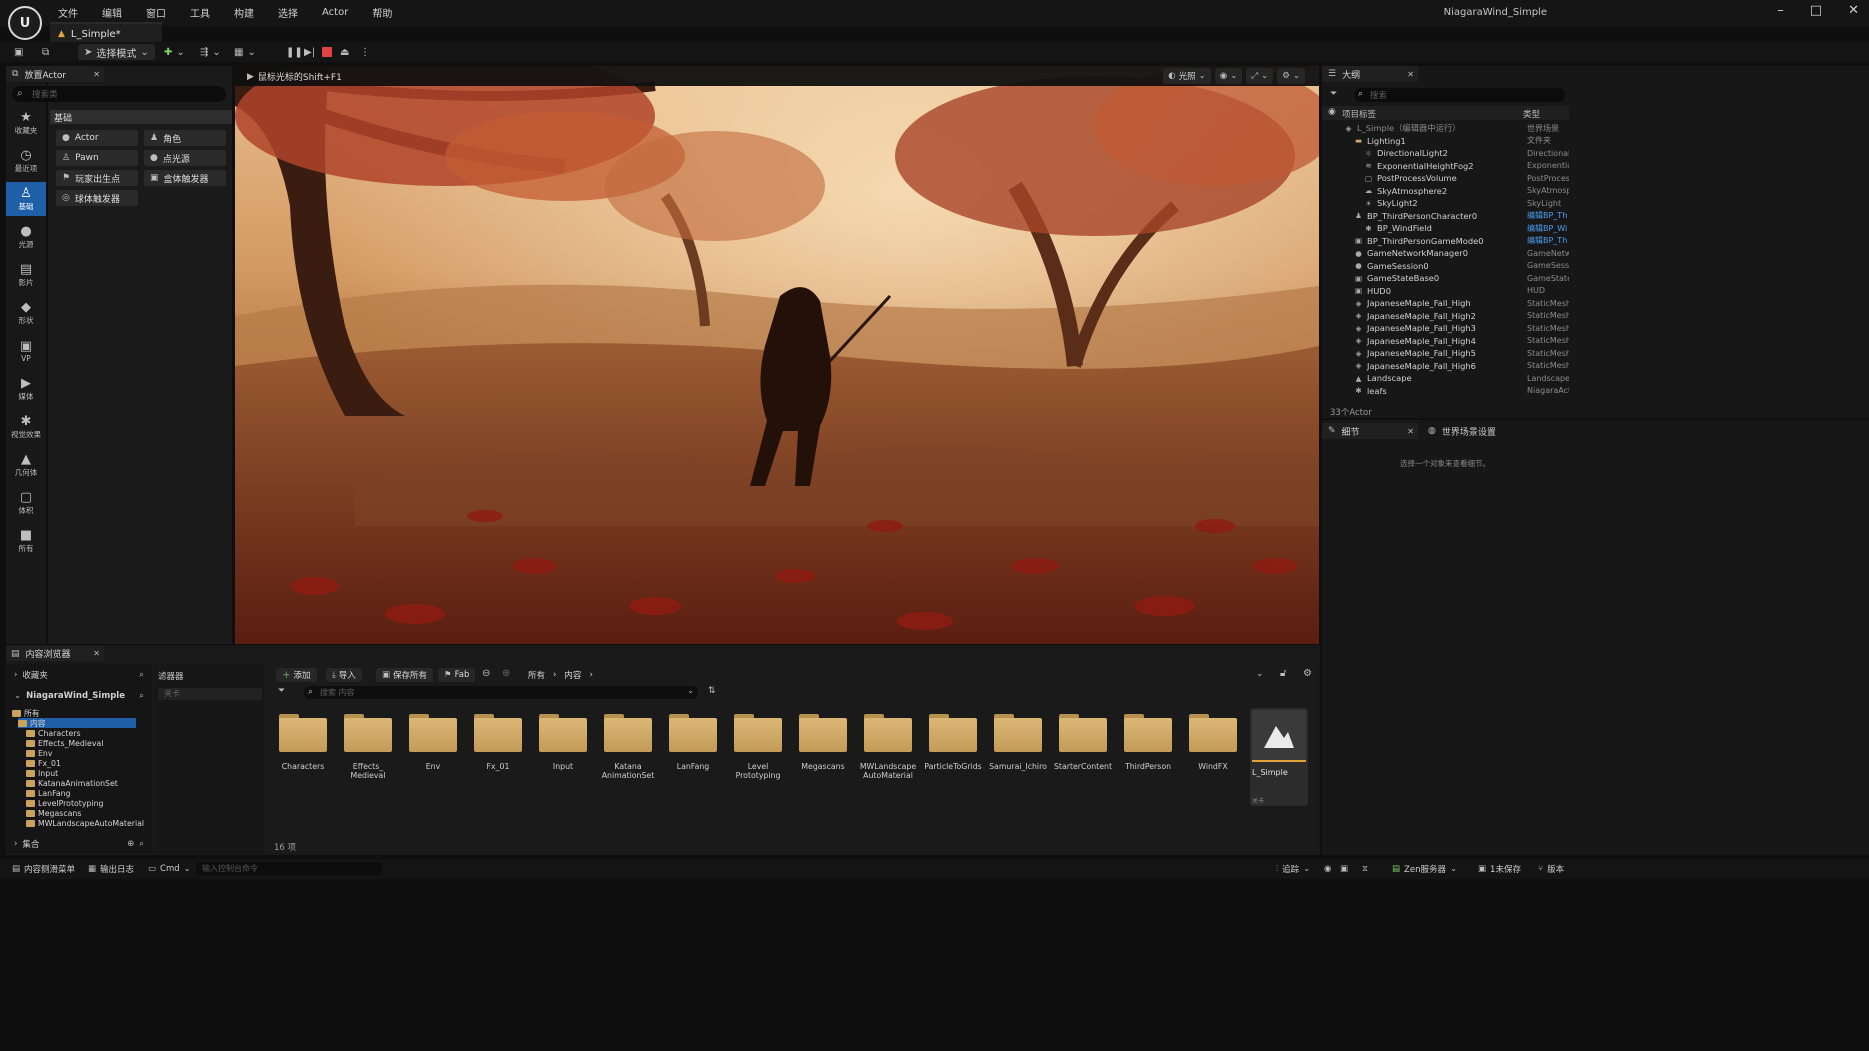  Describe the element at coordinates (97, 138) in the screenshot. I see `place-actor-button: ● Actor` at that location.